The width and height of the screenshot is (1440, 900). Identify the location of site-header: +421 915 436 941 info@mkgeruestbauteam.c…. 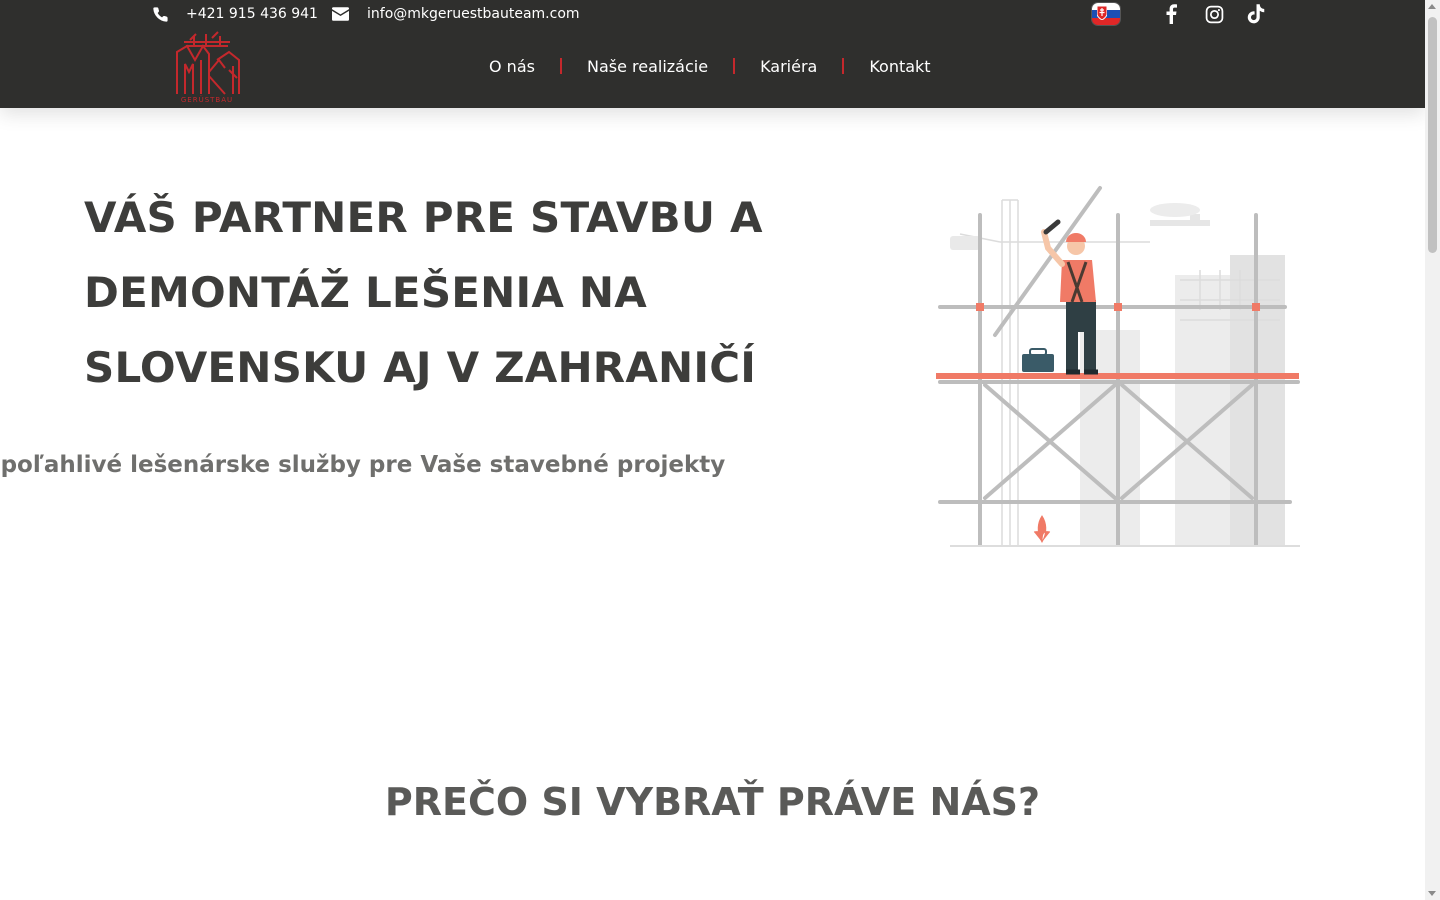
(712, 54).